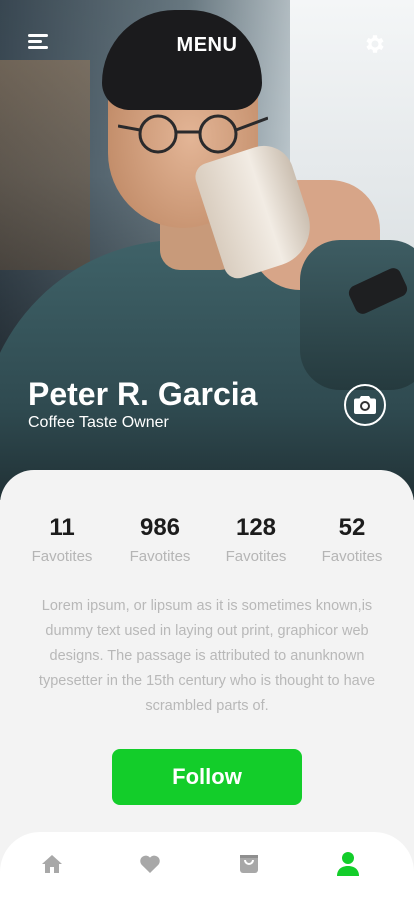 This screenshot has height=902, width=414. I want to click on gear-icon, so click(374, 44).